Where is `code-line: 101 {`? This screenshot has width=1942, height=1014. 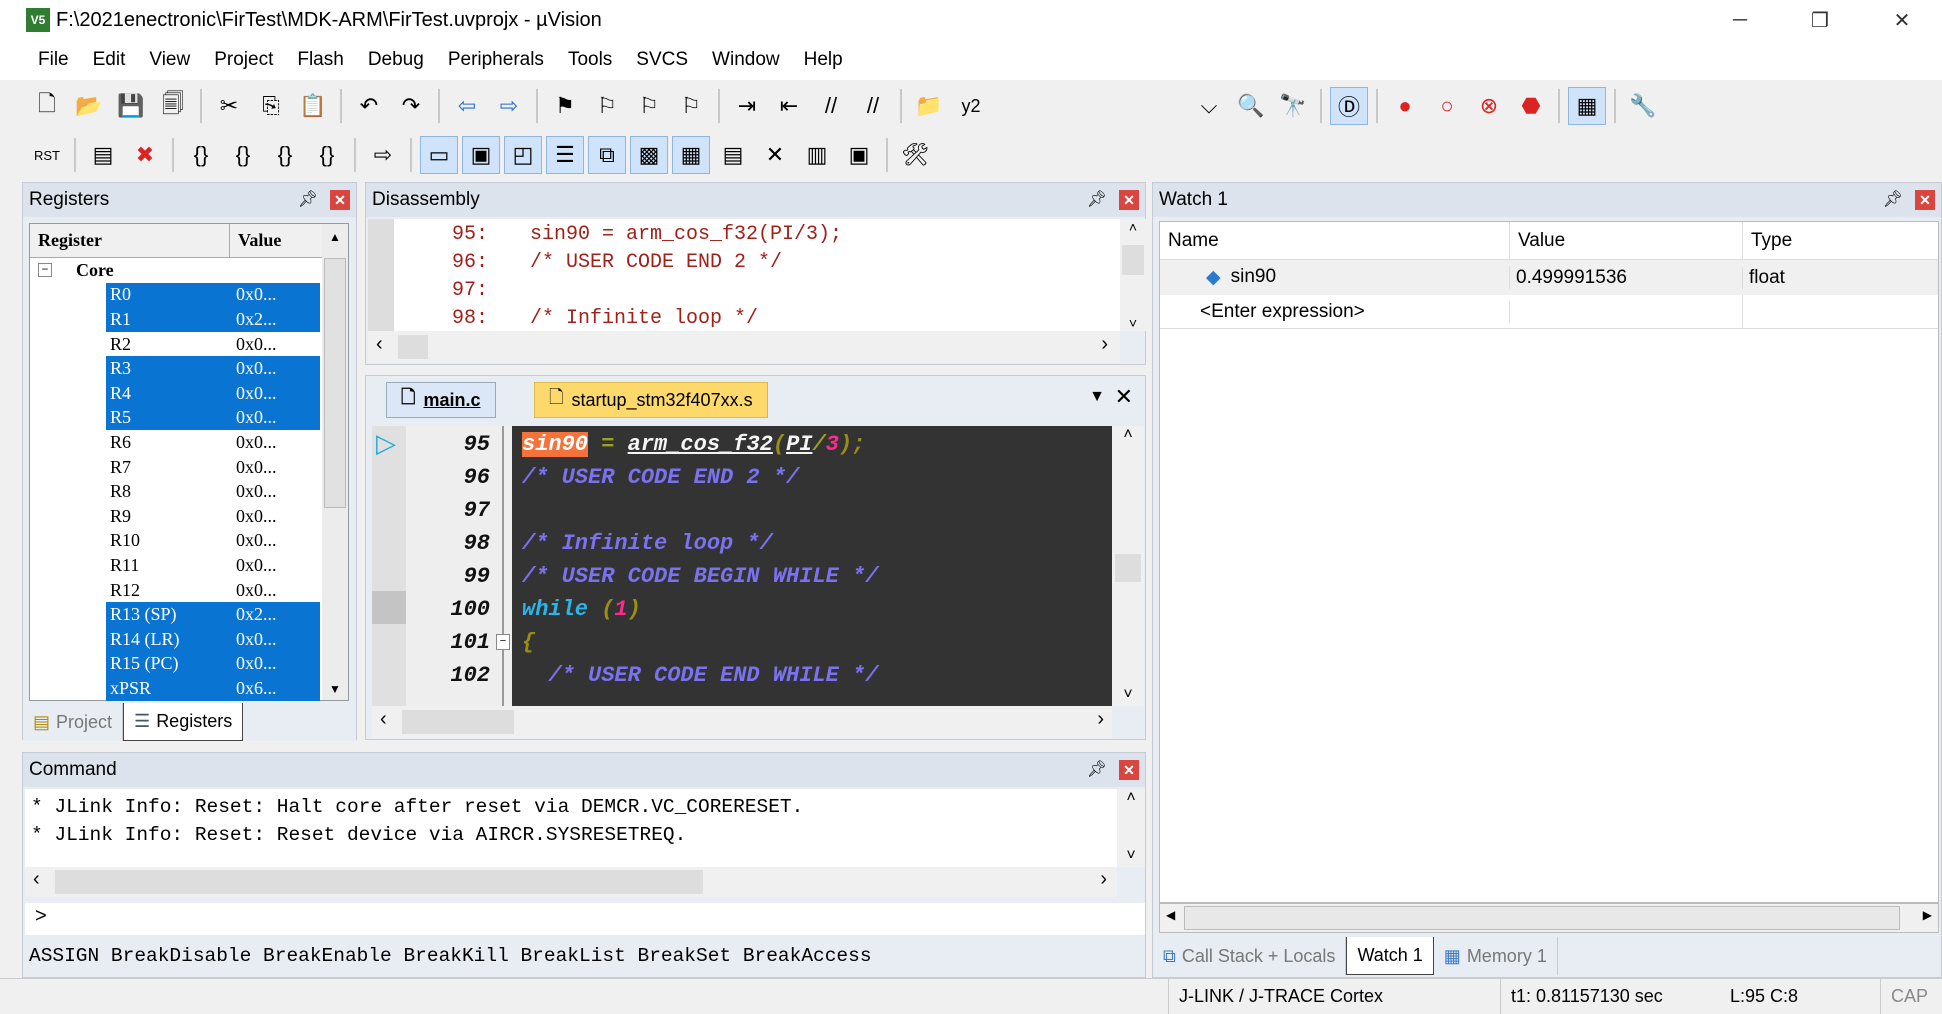
code-line: 101 { is located at coordinates (742, 642).